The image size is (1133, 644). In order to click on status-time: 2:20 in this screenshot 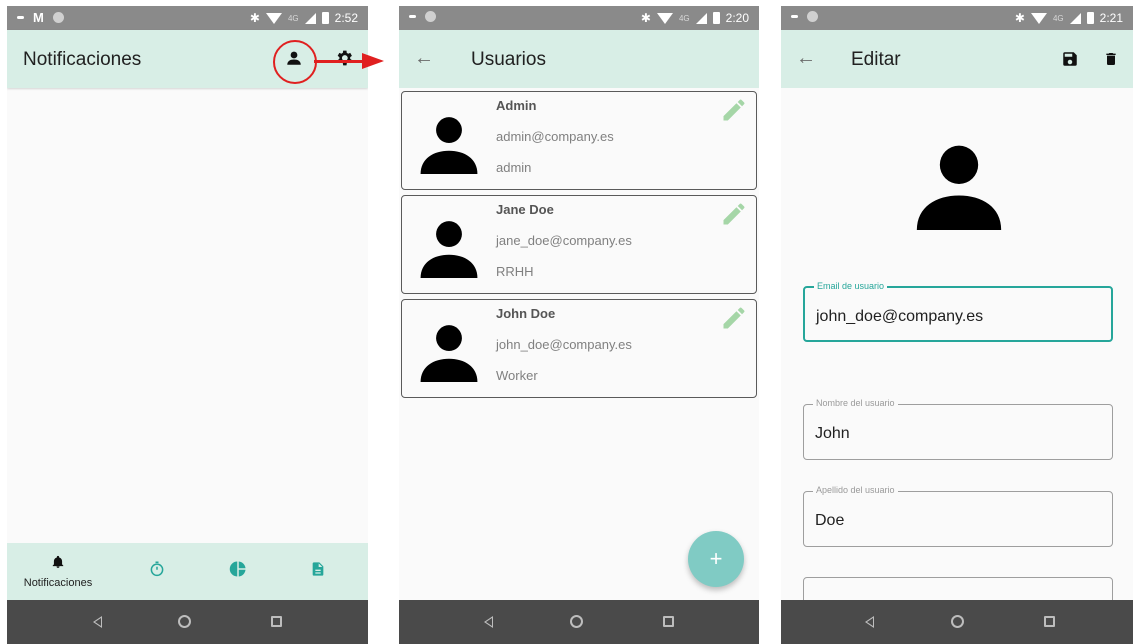, I will do `click(737, 18)`.